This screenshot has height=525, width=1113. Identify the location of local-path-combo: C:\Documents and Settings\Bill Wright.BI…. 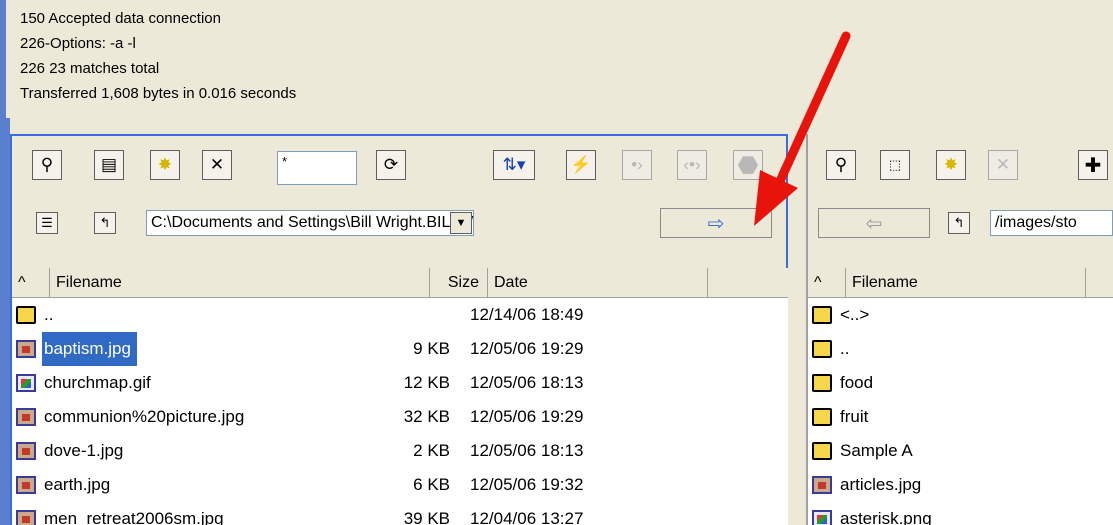
(310, 223).